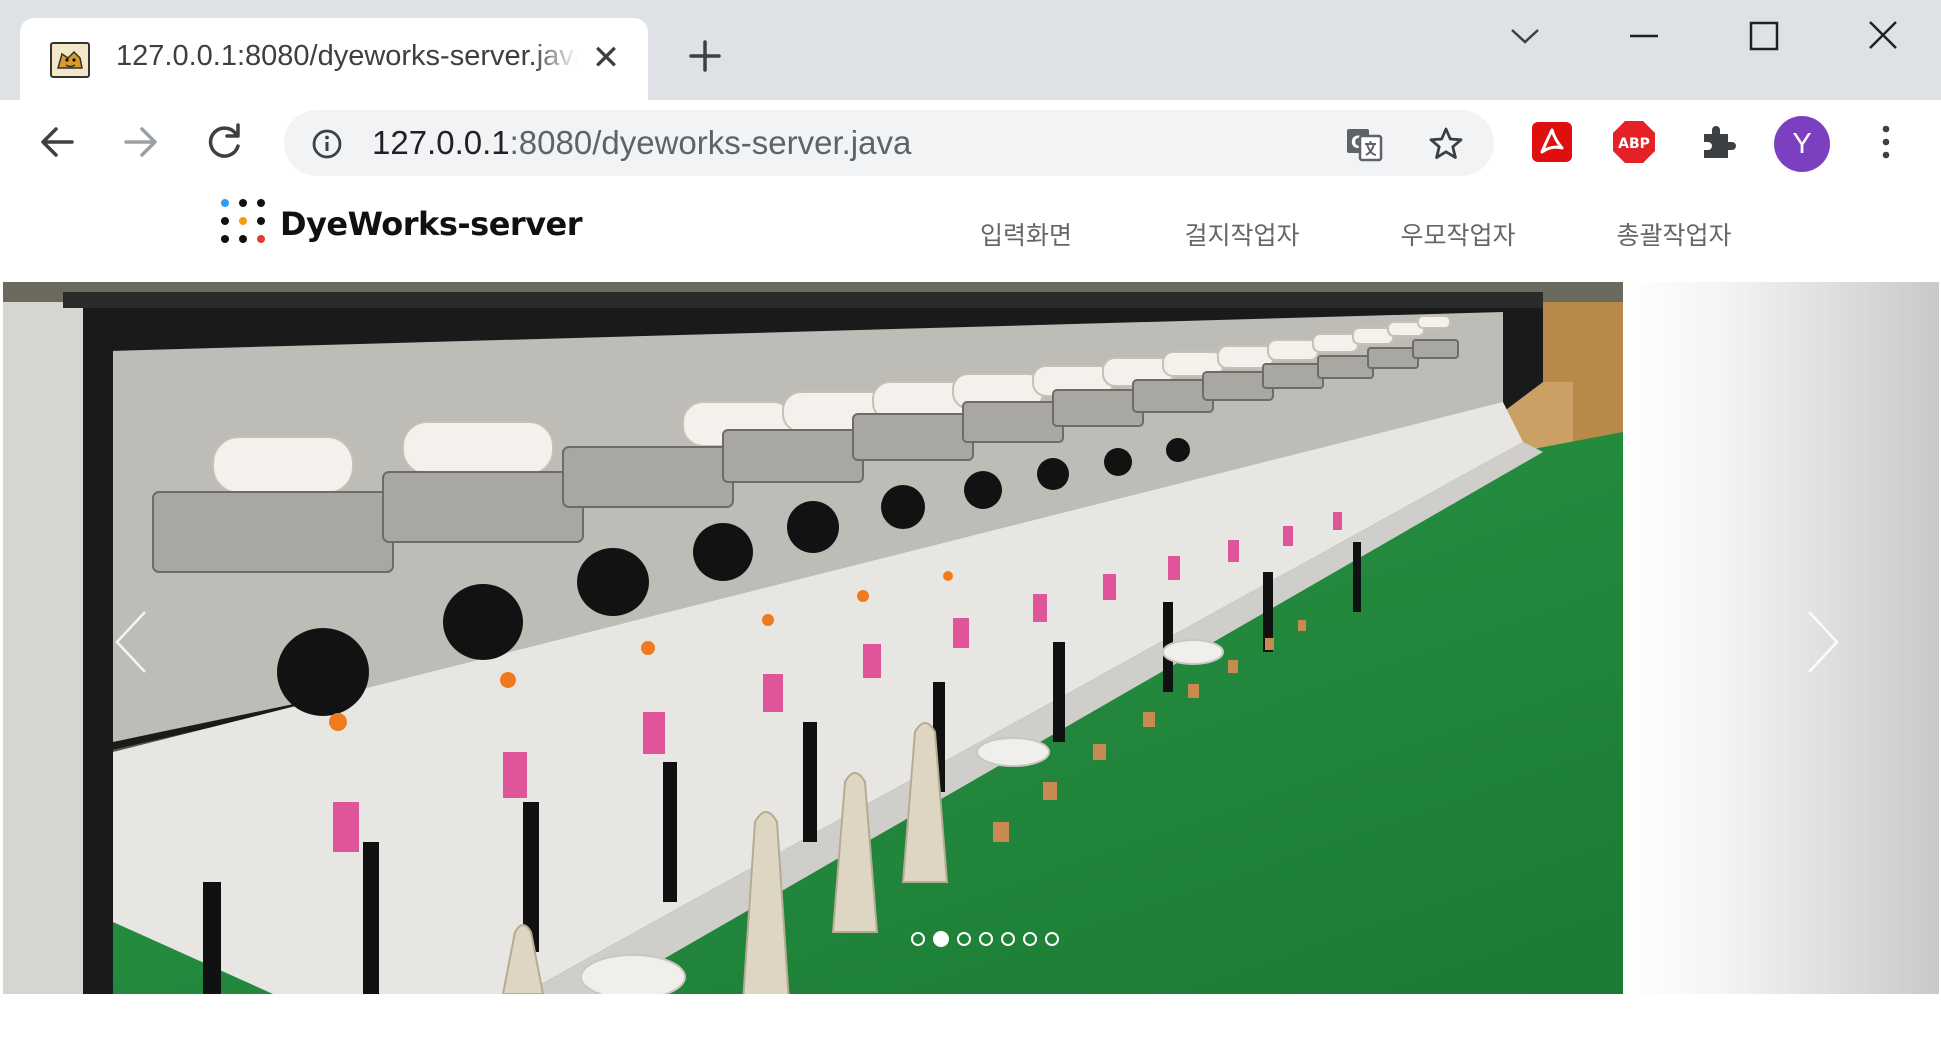 The image size is (1941, 1050). Describe the element at coordinates (1446, 144) in the screenshot. I see `bookmark-star-icon` at that location.